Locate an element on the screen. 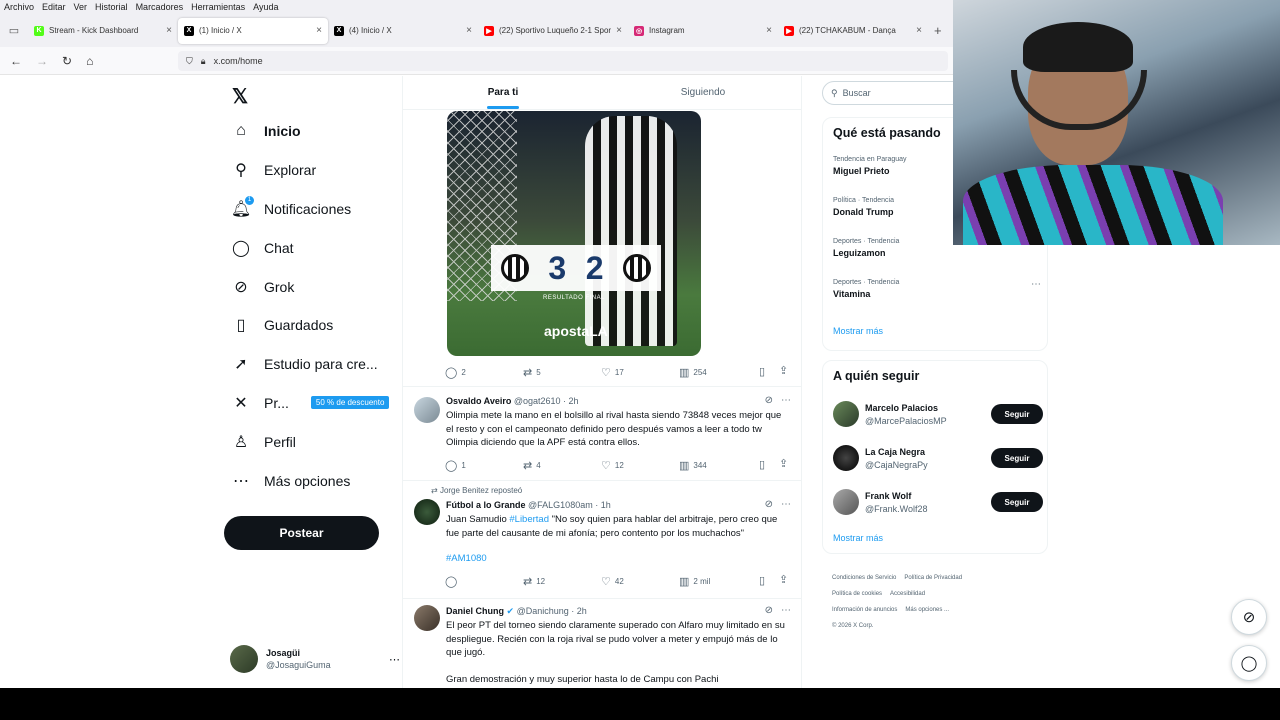 The height and width of the screenshot is (720, 1280). url-bar: ⛉ 🔒︎ x.com/home is located at coordinates (563, 61).